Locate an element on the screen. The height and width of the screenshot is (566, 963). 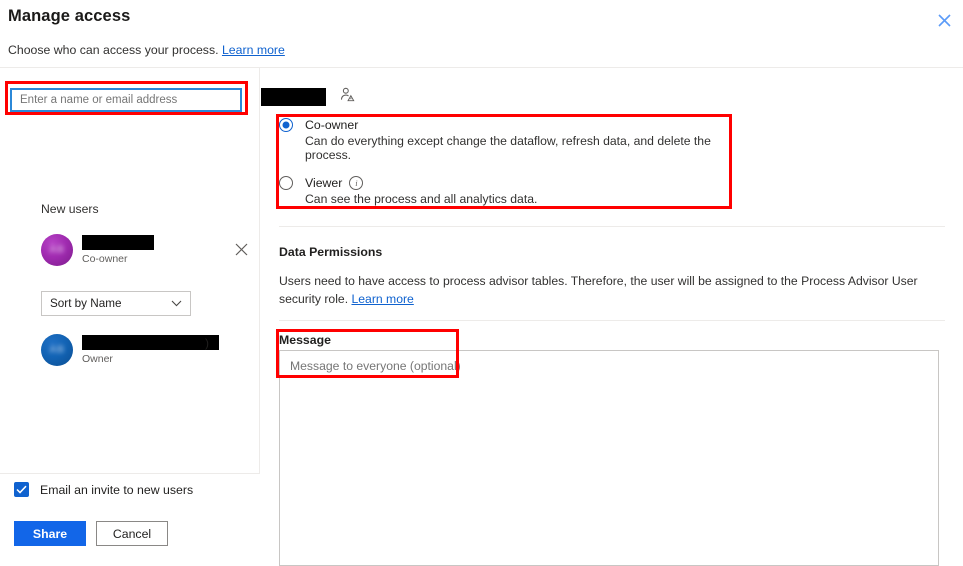
sort-dropdown-value: Sort by Name is located at coordinates (86, 303).